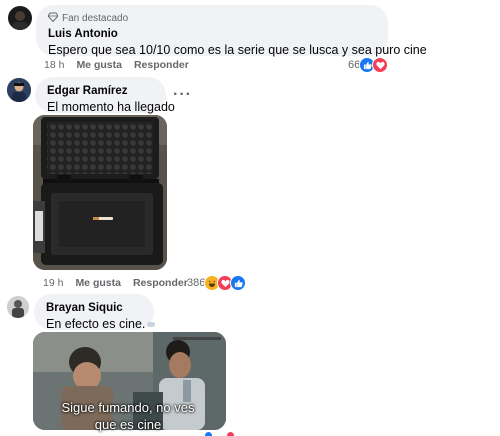 This screenshot has height=436, width=500. I want to click on badge-label: Fan destacado, so click(95, 18).